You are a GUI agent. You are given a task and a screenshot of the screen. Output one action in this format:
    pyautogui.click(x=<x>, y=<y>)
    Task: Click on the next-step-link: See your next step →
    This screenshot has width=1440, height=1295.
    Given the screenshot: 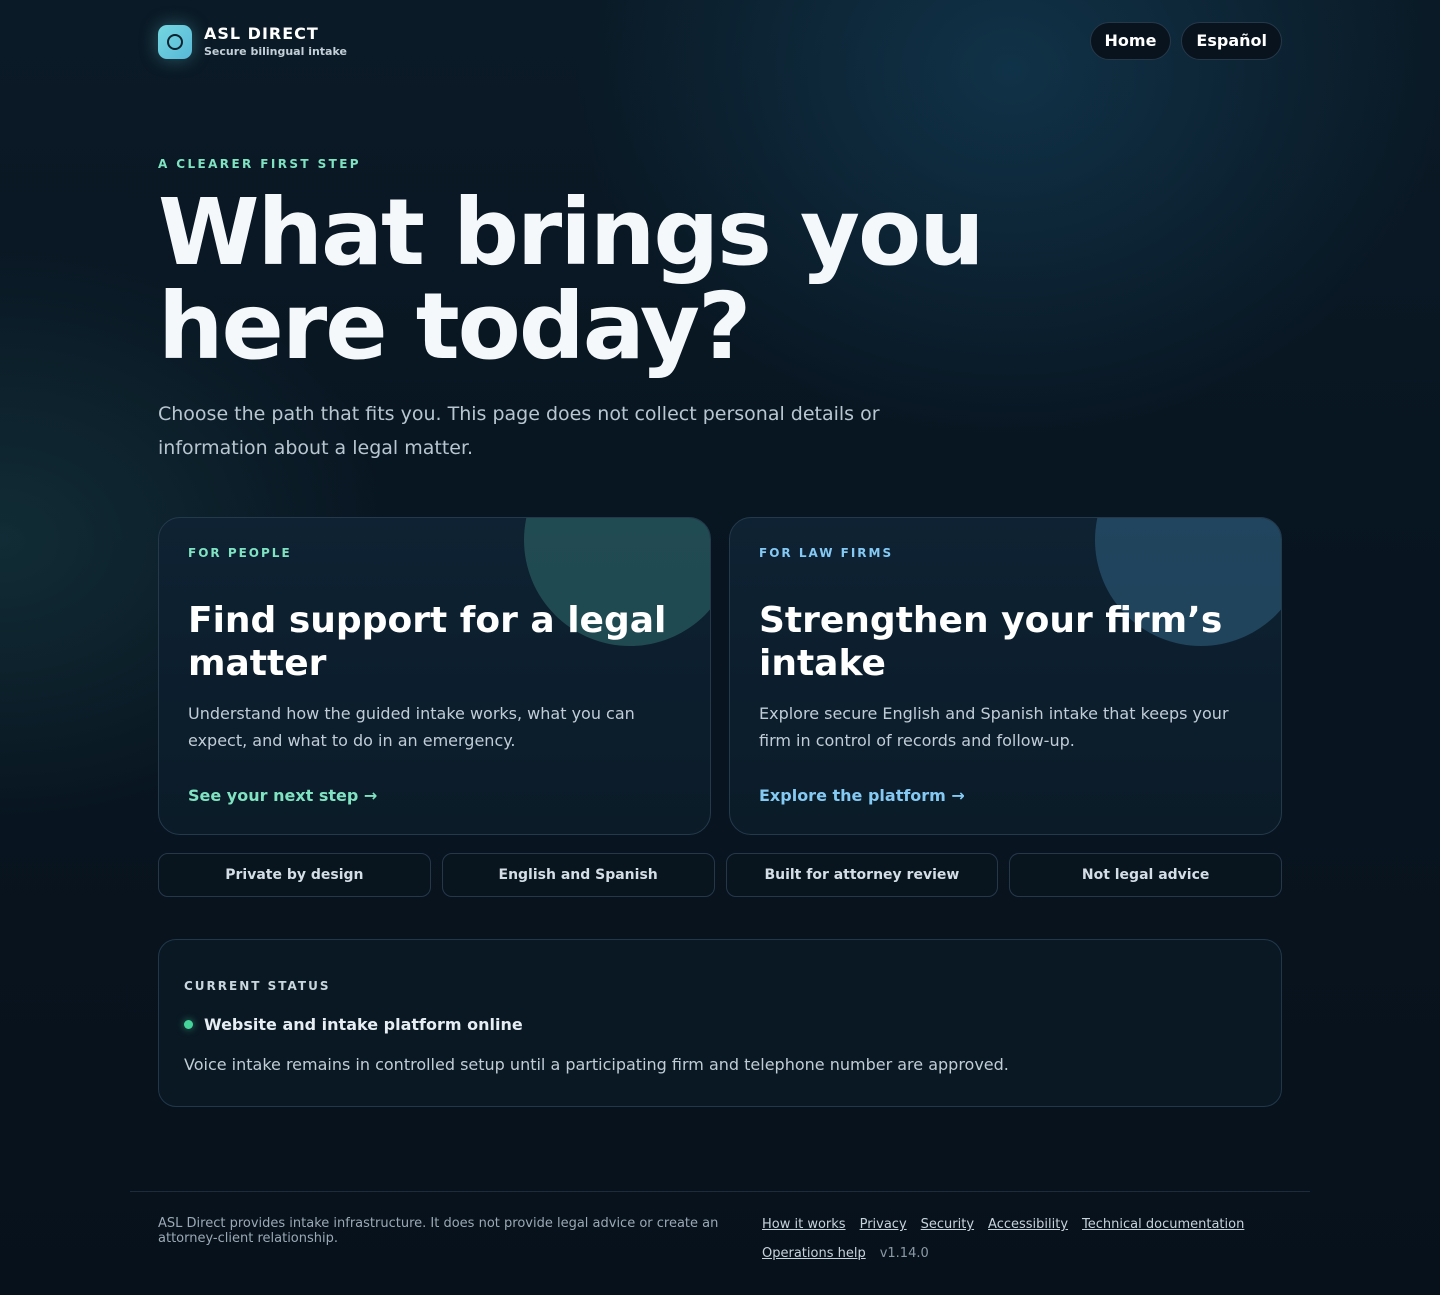 What is the action you would take?
    pyautogui.click(x=282, y=795)
    